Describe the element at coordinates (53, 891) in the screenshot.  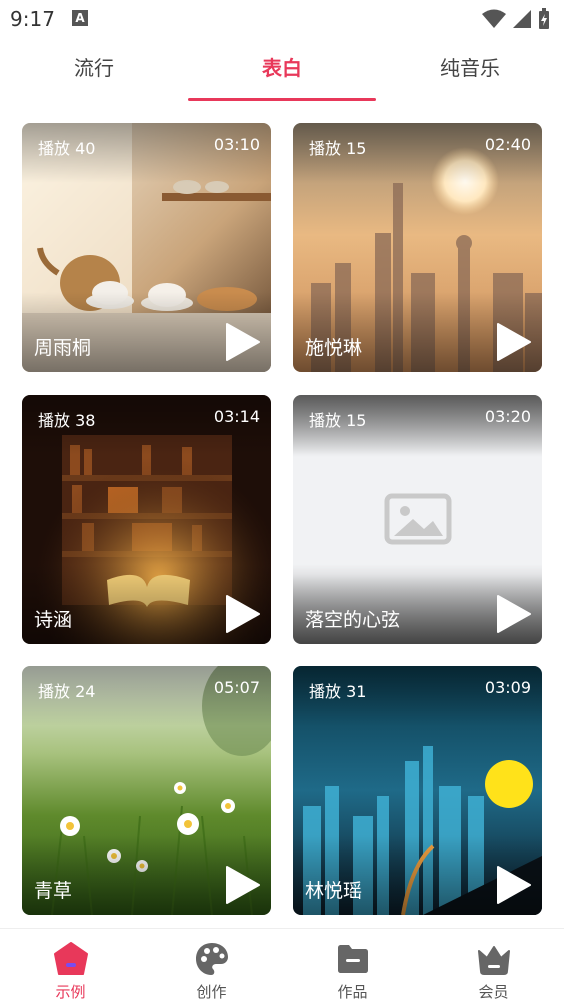
I see `singer-name: 青草` at that location.